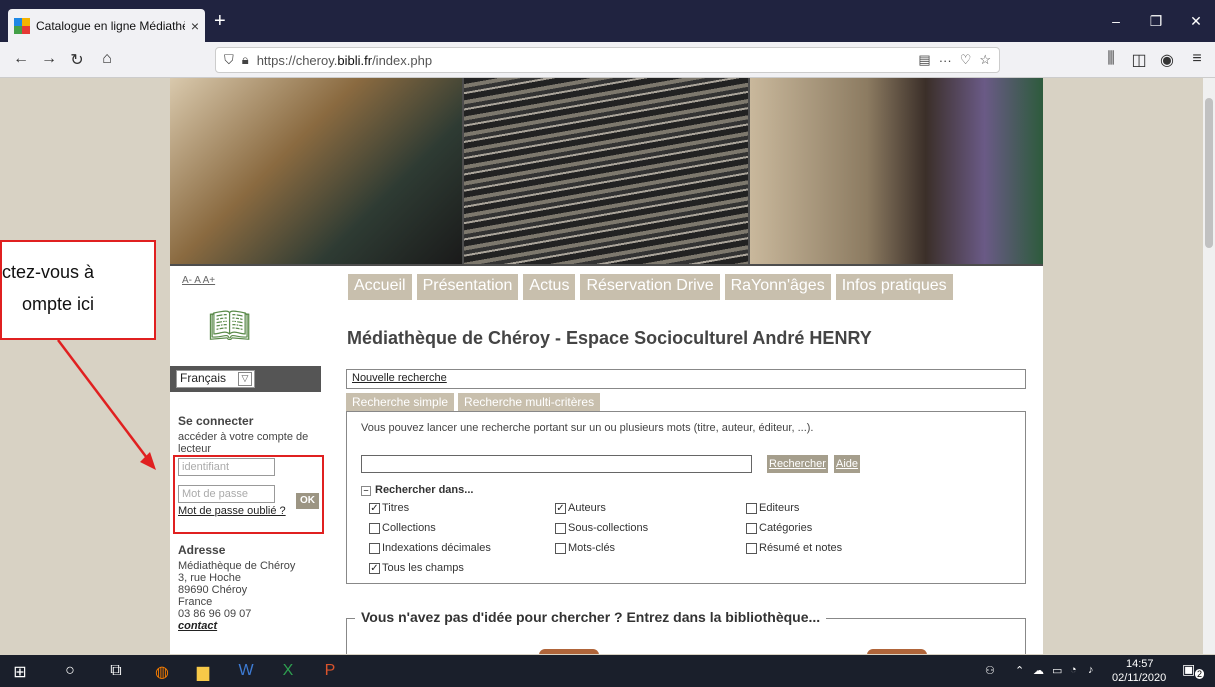 This screenshot has height=687, width=1215. What do you see at coordinates (797, 464) in the screenshot?
I see `search-button: Rechercher` at bounding box center [797, 464].